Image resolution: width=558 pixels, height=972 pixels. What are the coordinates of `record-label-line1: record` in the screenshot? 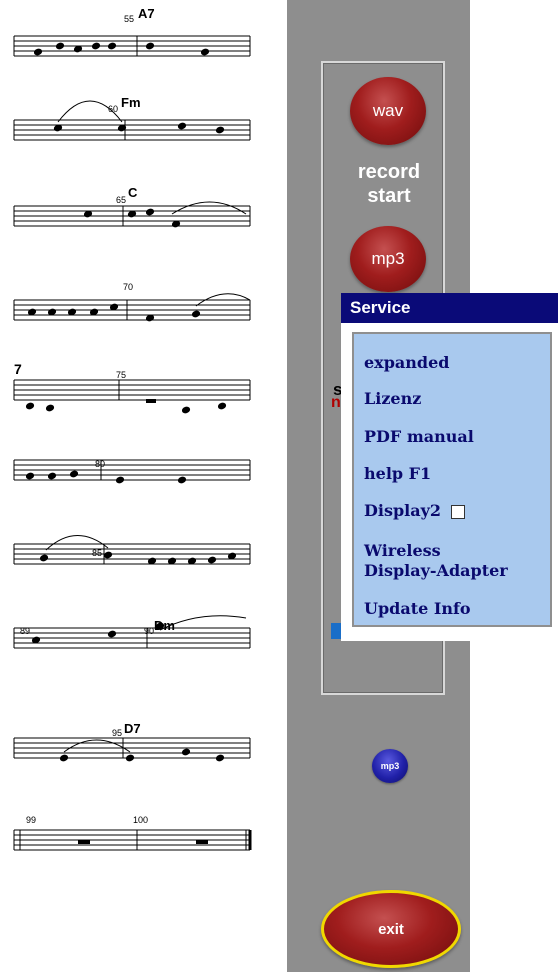 It's located at (389, 172).